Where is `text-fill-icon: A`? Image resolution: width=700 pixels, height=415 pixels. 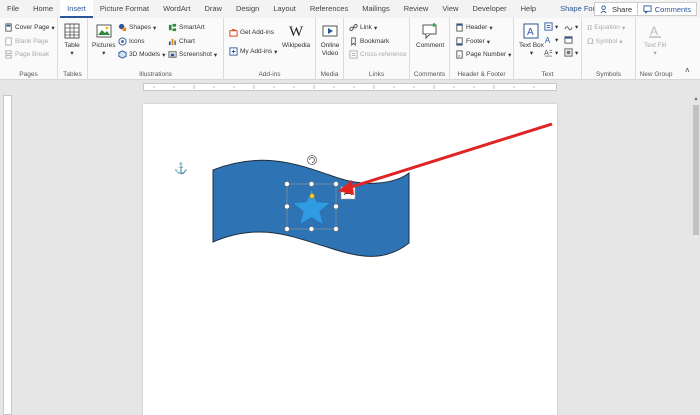
text-fill-icon: A is located at coordinates (655, 31).